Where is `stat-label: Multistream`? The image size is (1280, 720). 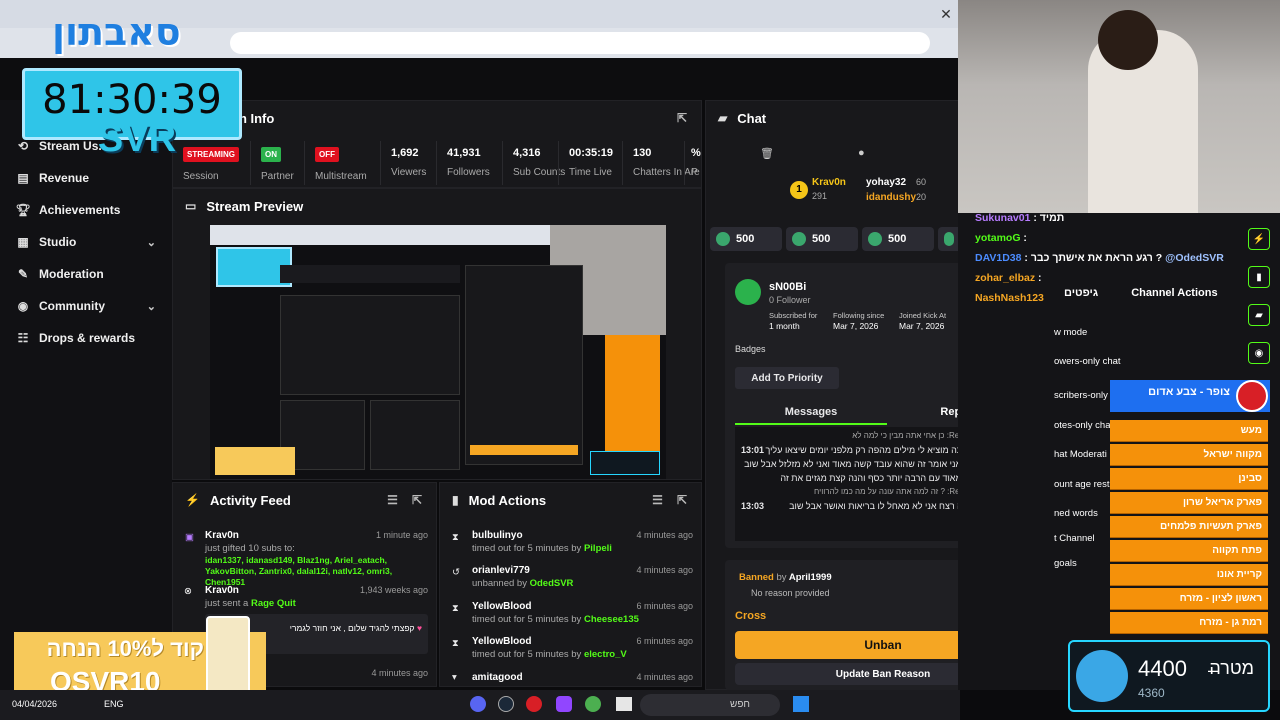
stat-label: Multistream is located at coordinates (341, 176).